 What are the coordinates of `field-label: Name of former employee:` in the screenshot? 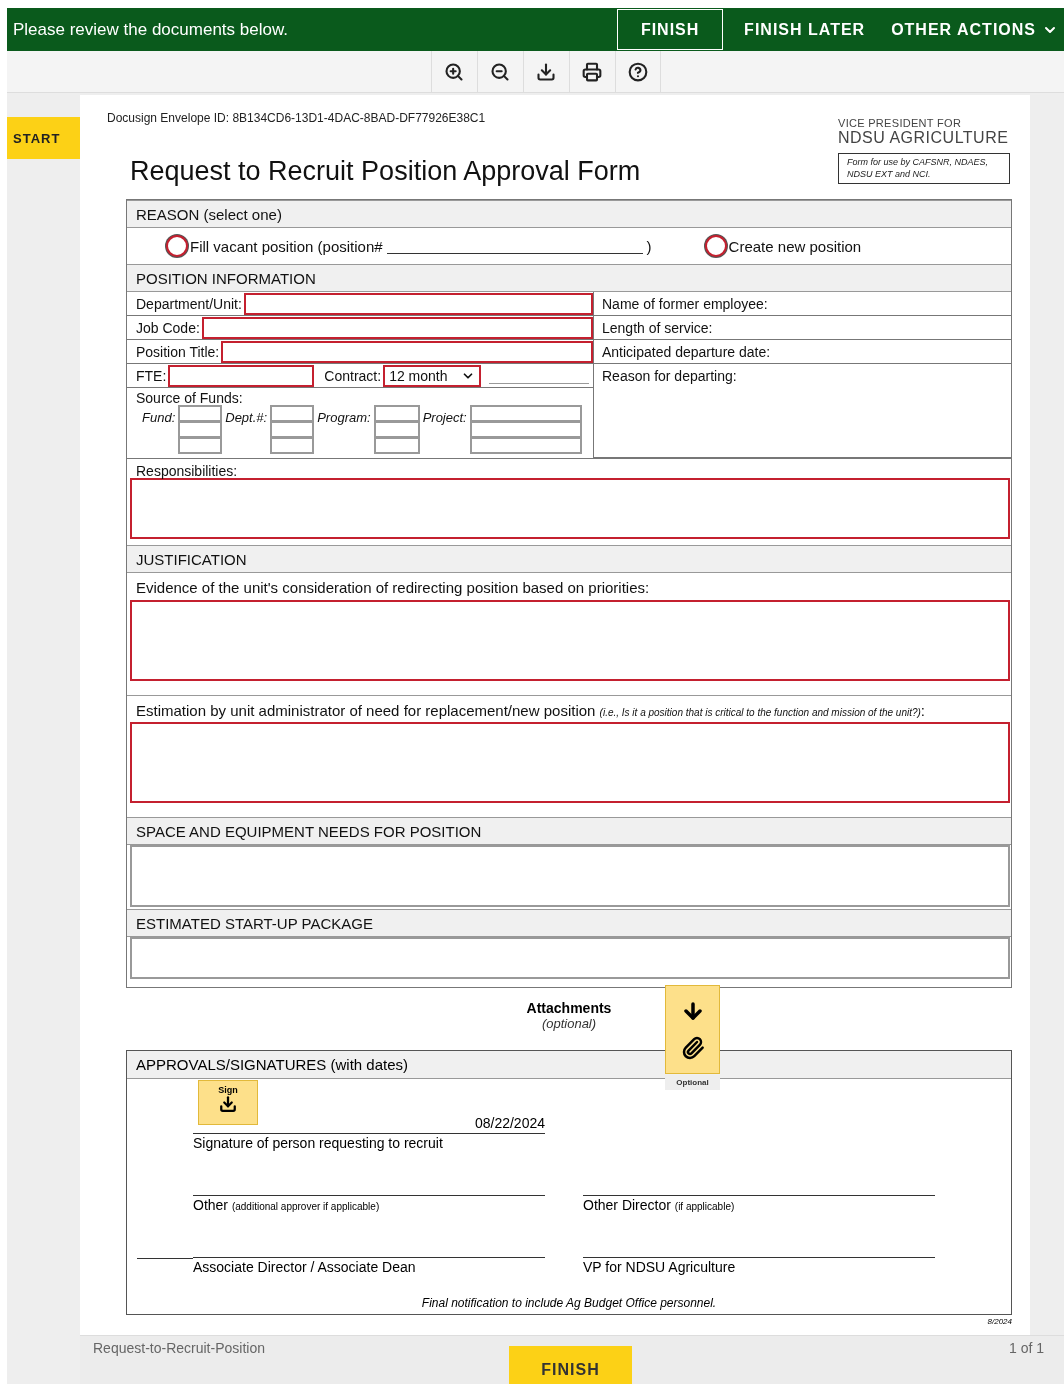 It's located at (685, 303).